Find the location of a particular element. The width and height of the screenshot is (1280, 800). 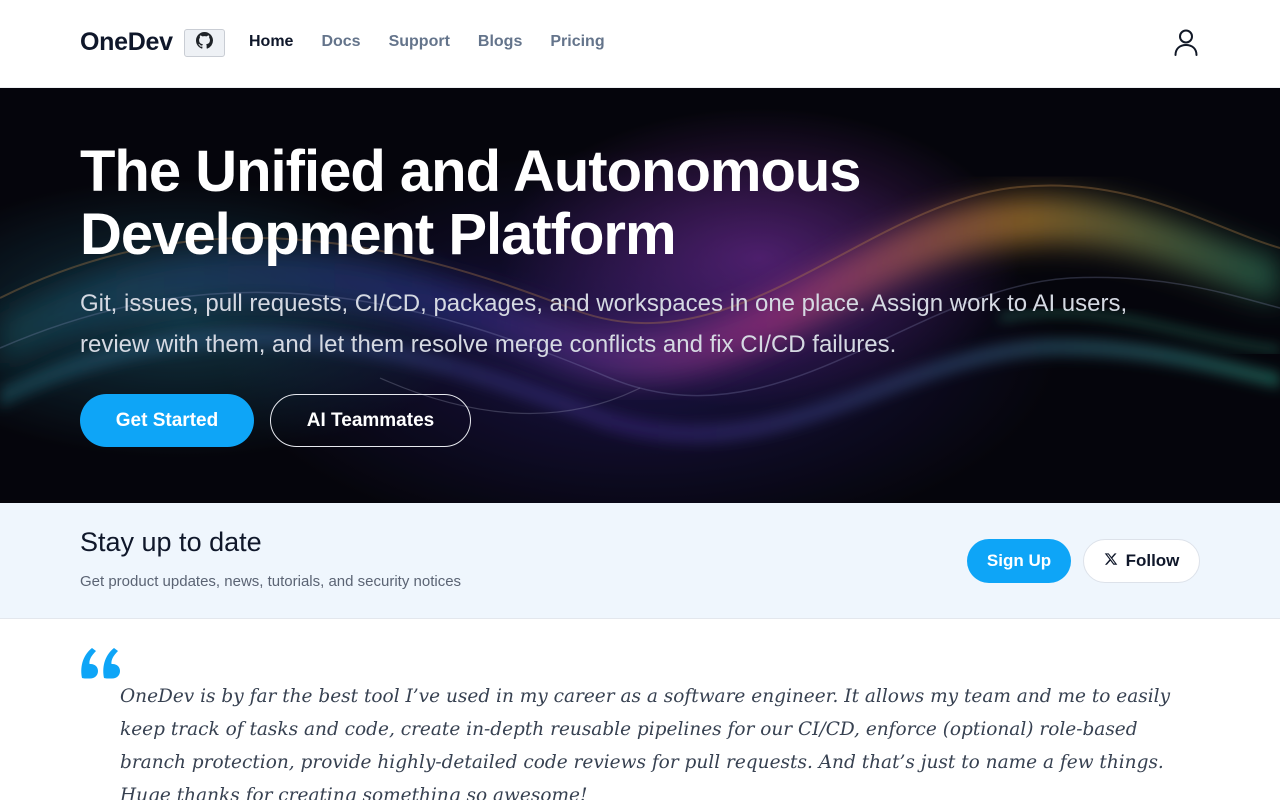

follow-x-button: Follow is located at coordinates (1141, 561).